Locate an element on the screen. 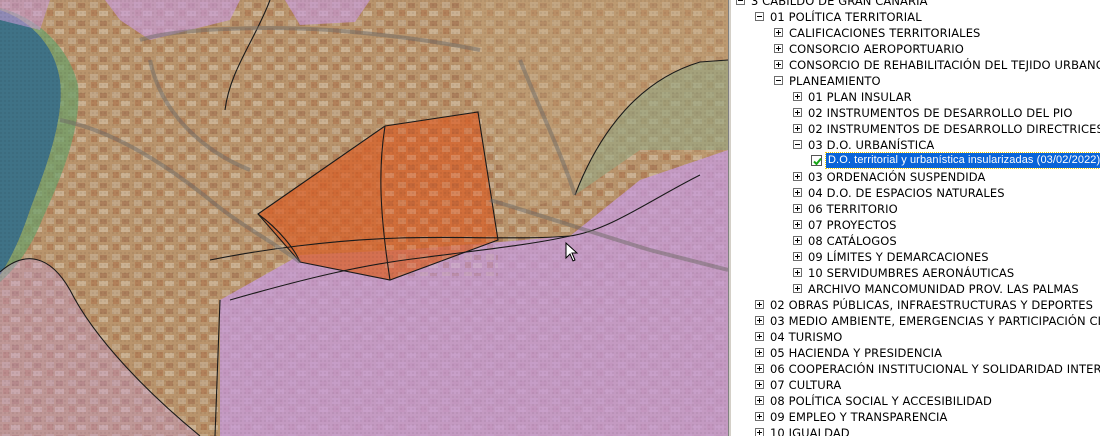 The width and height of the screenshot is (1100, 436). tree-item-label: CONSORCIO AEROPORTUARIO is located at coordinates (876, 49).